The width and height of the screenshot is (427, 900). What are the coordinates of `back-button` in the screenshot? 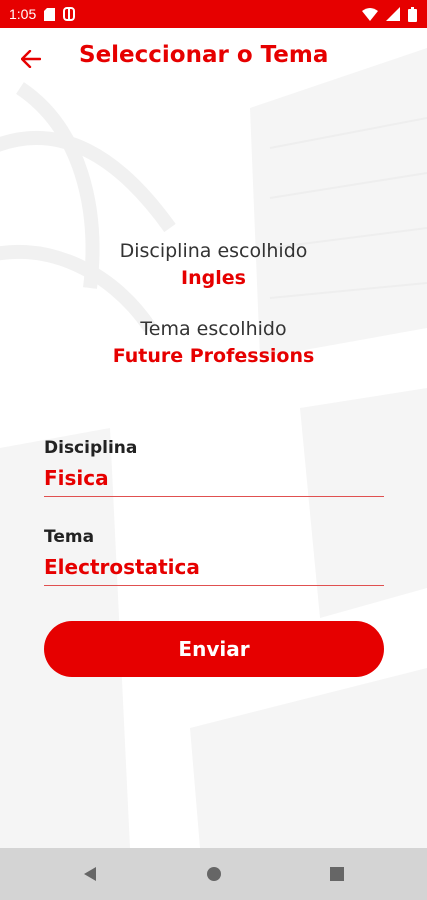 It's located at (31, 59).